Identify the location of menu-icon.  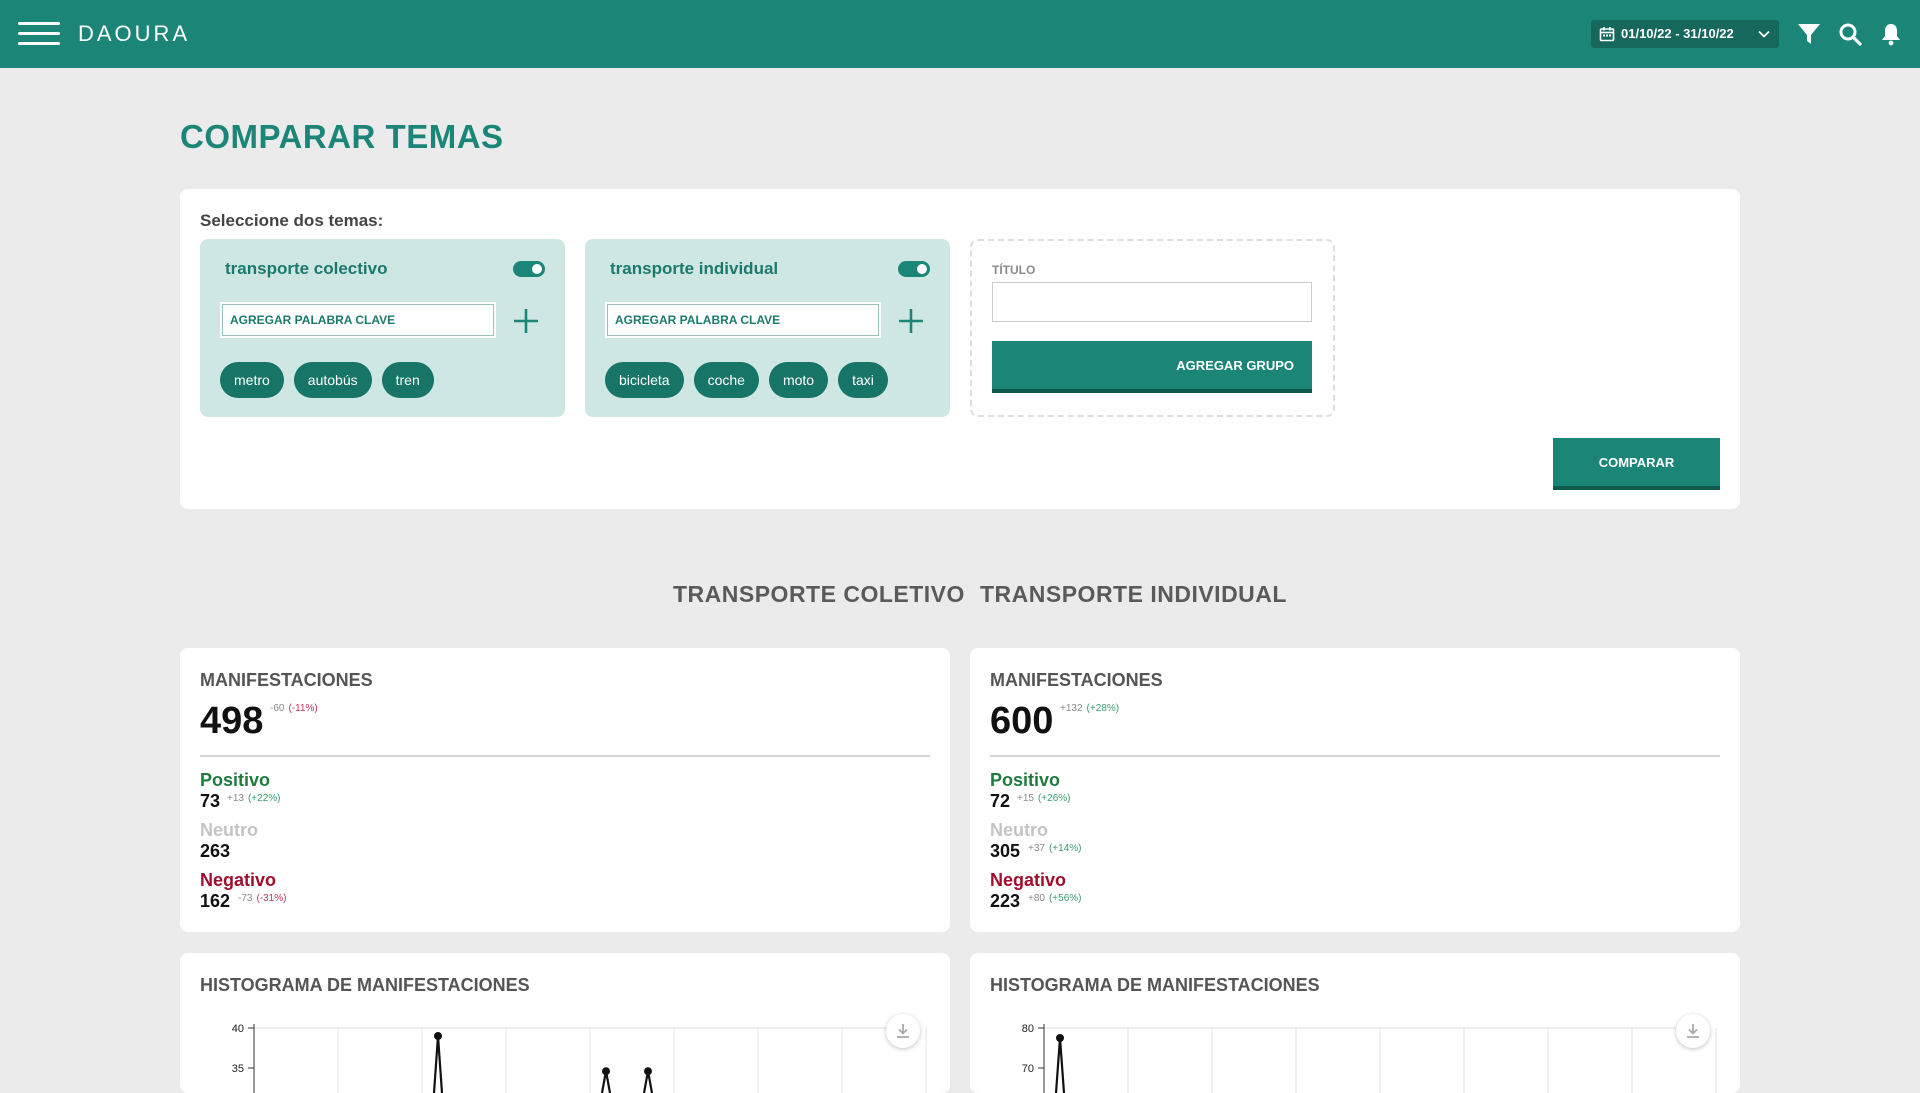
(39, 34).